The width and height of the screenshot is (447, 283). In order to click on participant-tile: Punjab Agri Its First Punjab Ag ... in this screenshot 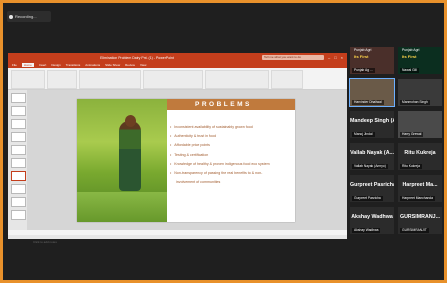, I will do `click(372, 60)`.